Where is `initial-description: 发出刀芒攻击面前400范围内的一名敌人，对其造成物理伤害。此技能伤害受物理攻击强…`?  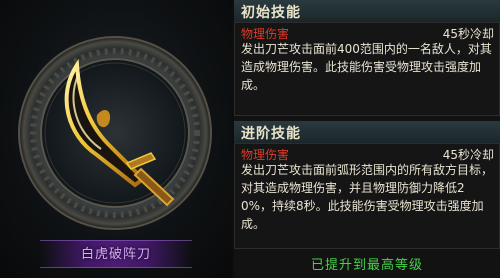 initial-description: 发出刀芒攻击面前400范围内的一名敌人，对其造成物理伤害。此技能伤害受物理攻击强… is located at coordinates (366, 67).